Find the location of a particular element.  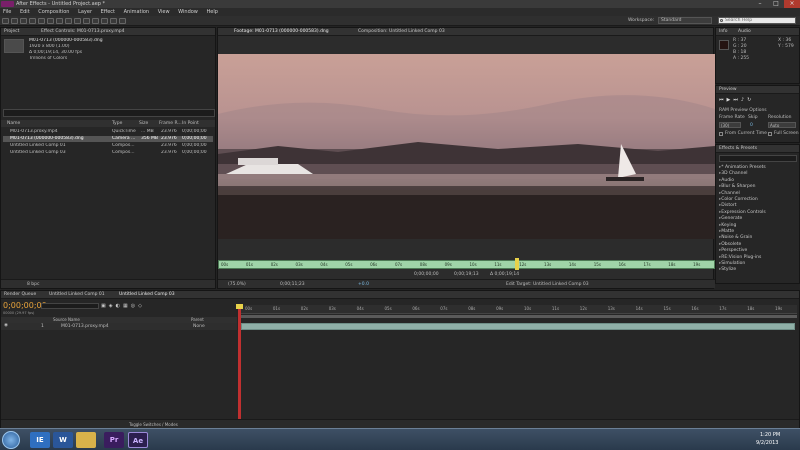

effects-category-item: Keying is located at coordinates (727, 225).